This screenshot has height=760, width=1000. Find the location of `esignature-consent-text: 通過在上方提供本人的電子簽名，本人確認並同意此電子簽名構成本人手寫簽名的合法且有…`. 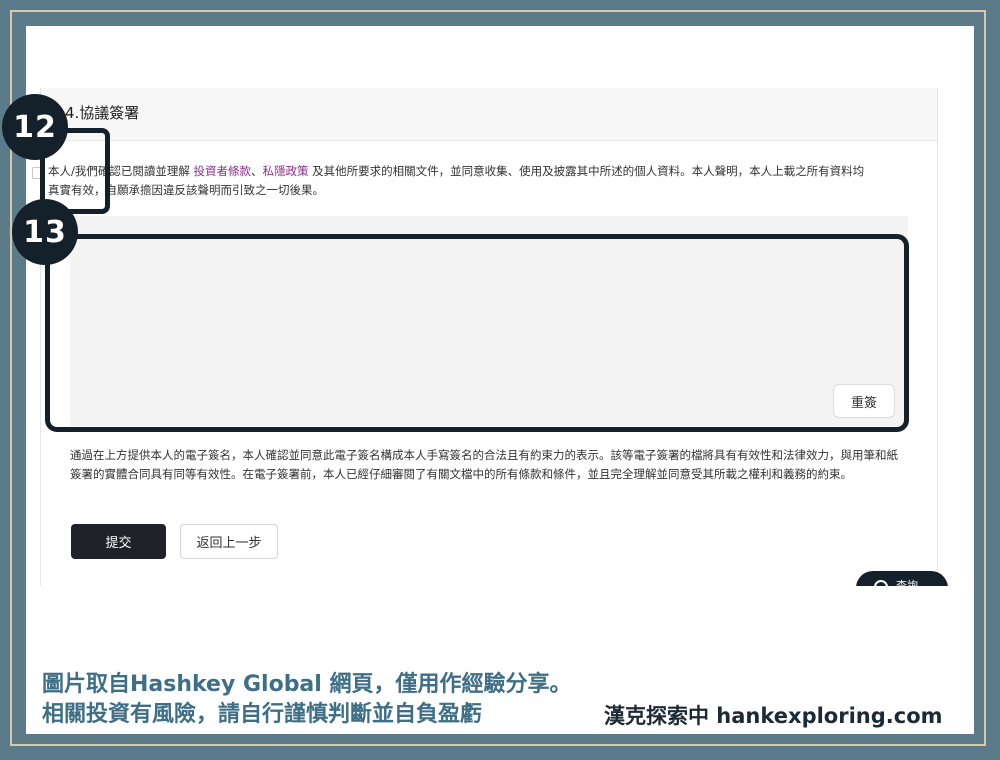

esignature-consent-text: 通過在上方提供本人的電子簽名，本人確認並同意此電子簽名構成本人手寫簽名的合法且有… is located at coordinates (484, 464).